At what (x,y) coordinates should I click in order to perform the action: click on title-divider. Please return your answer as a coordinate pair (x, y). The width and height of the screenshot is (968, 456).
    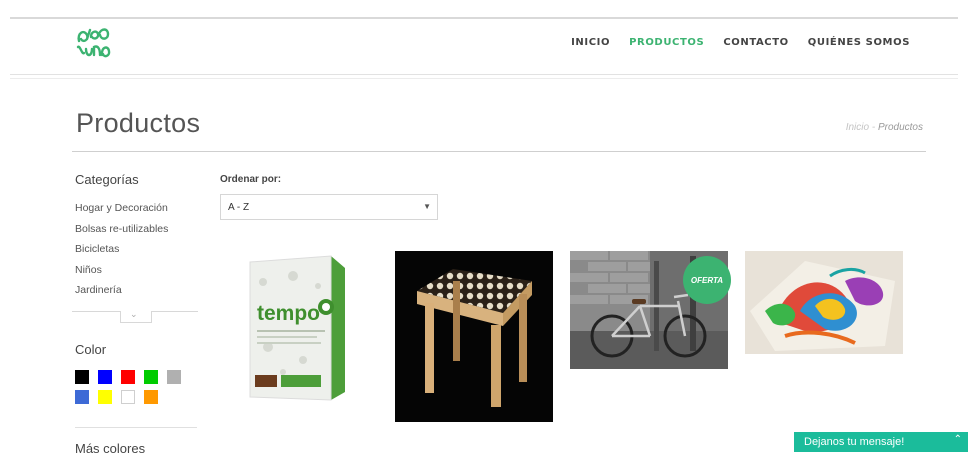
    Looking at the image, I should click on (499, 151).